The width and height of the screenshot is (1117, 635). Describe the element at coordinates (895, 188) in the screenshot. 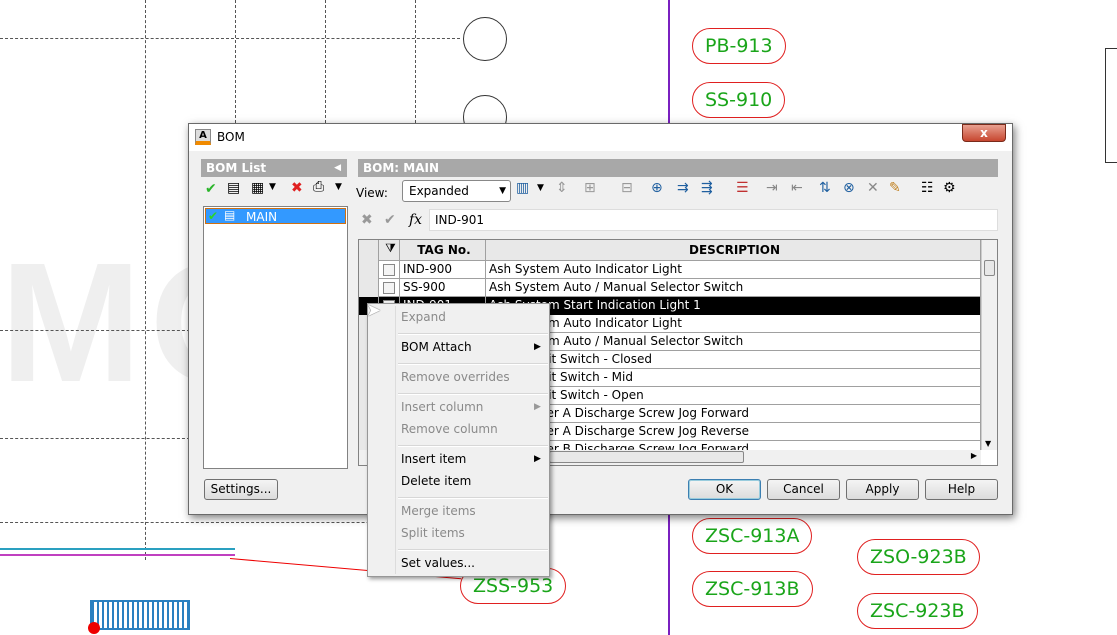

I see `edit-icon: ✎` at that location.